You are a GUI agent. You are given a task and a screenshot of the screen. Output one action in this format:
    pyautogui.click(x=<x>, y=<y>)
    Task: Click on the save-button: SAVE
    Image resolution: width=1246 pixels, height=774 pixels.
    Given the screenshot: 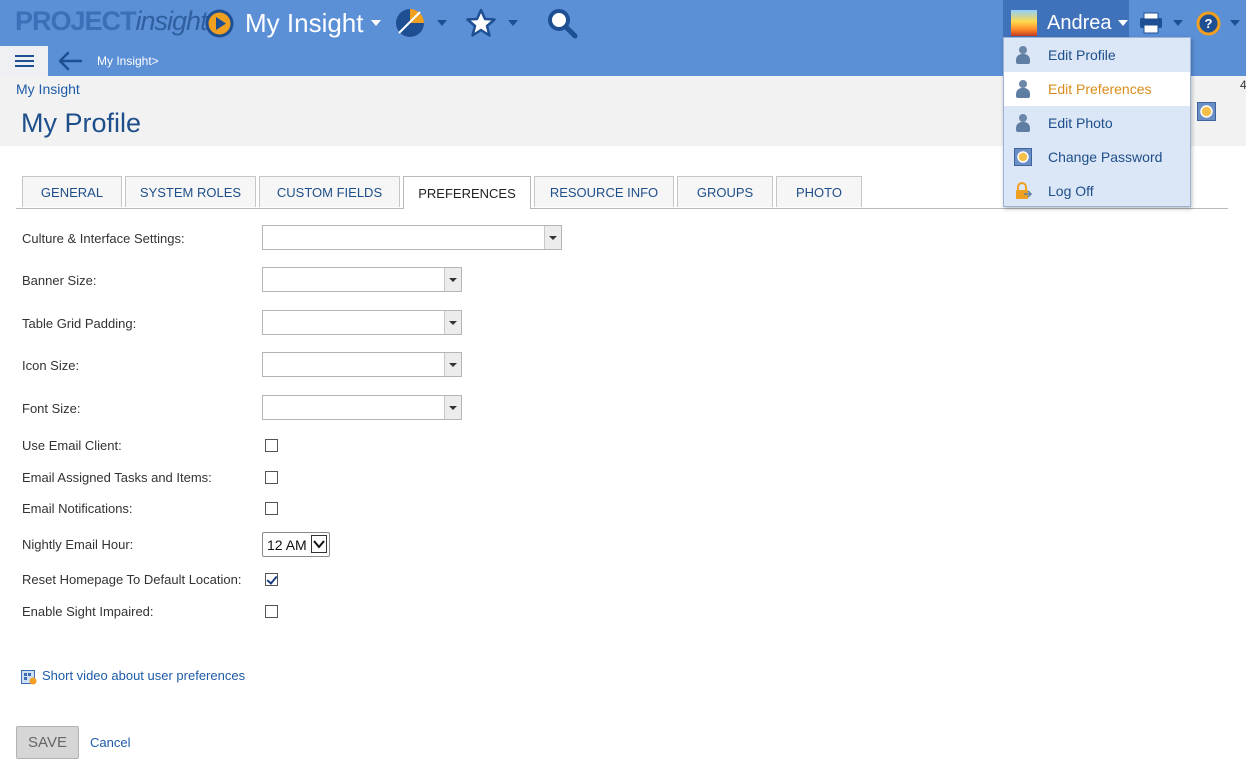 What is the action you would take?
    pyautogui.click(x=47, y=742)
    